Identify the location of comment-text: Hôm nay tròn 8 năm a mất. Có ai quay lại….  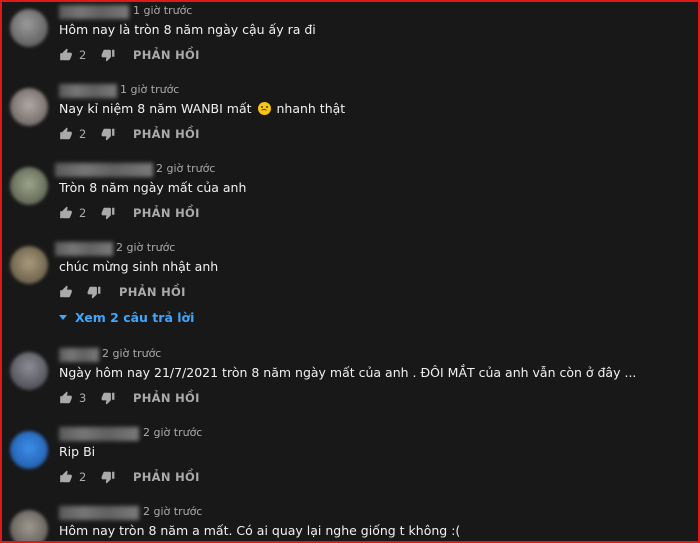
(260, 530).